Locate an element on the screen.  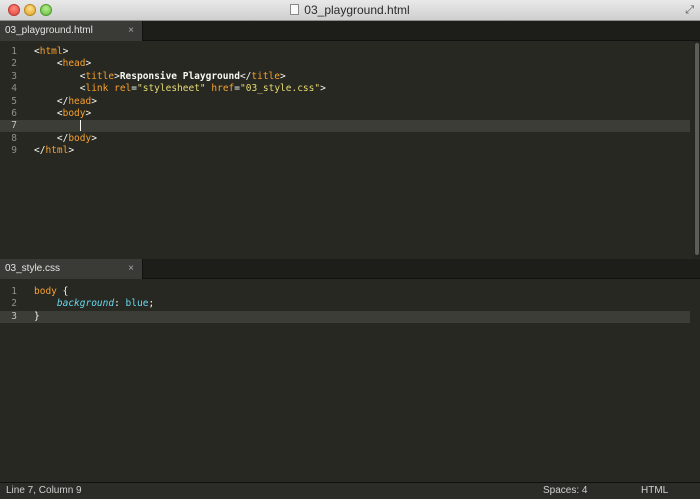
code-line: 2 background: blue; is located at coordinates (345, 304).